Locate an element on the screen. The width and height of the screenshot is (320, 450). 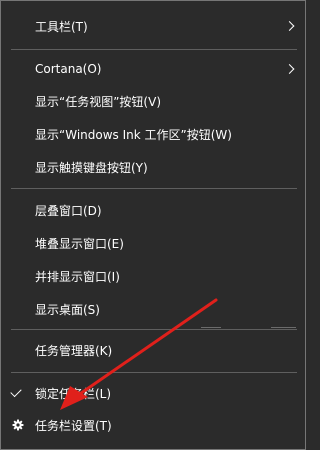
menu-item-label: 堆叠显示窗口(E) is located at coordinates (79, 243).